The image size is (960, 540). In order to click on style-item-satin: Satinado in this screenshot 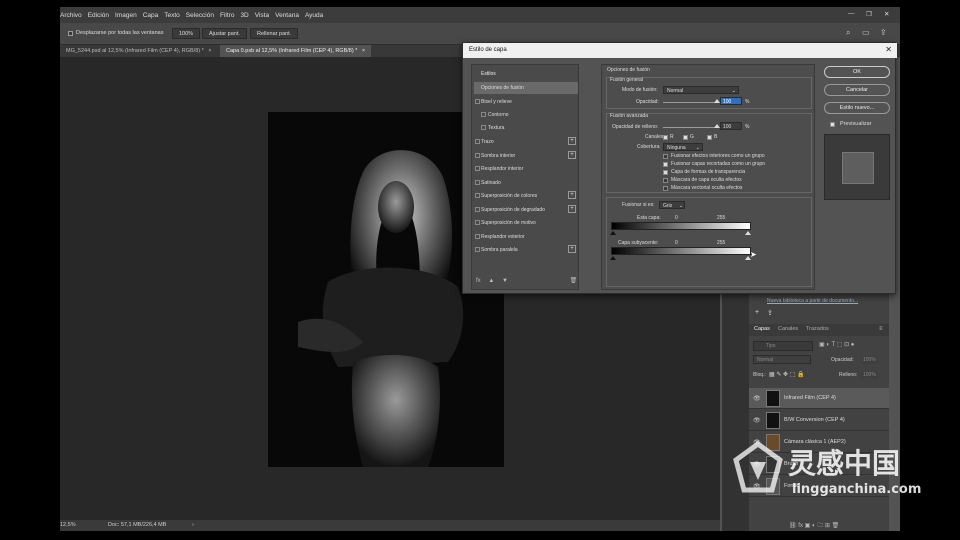, I will do `click(526, 183)`.